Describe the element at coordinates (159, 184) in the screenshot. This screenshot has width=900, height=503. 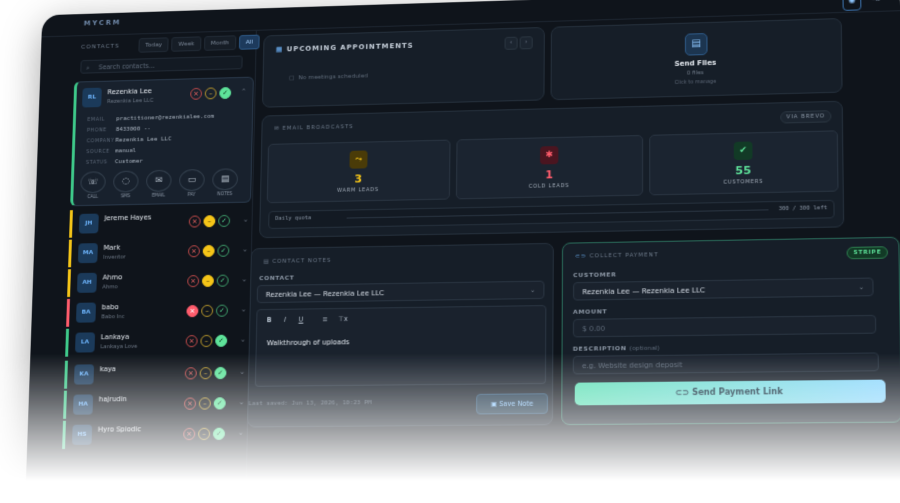
I see `email-button: ✉ EMAIL` at that location.